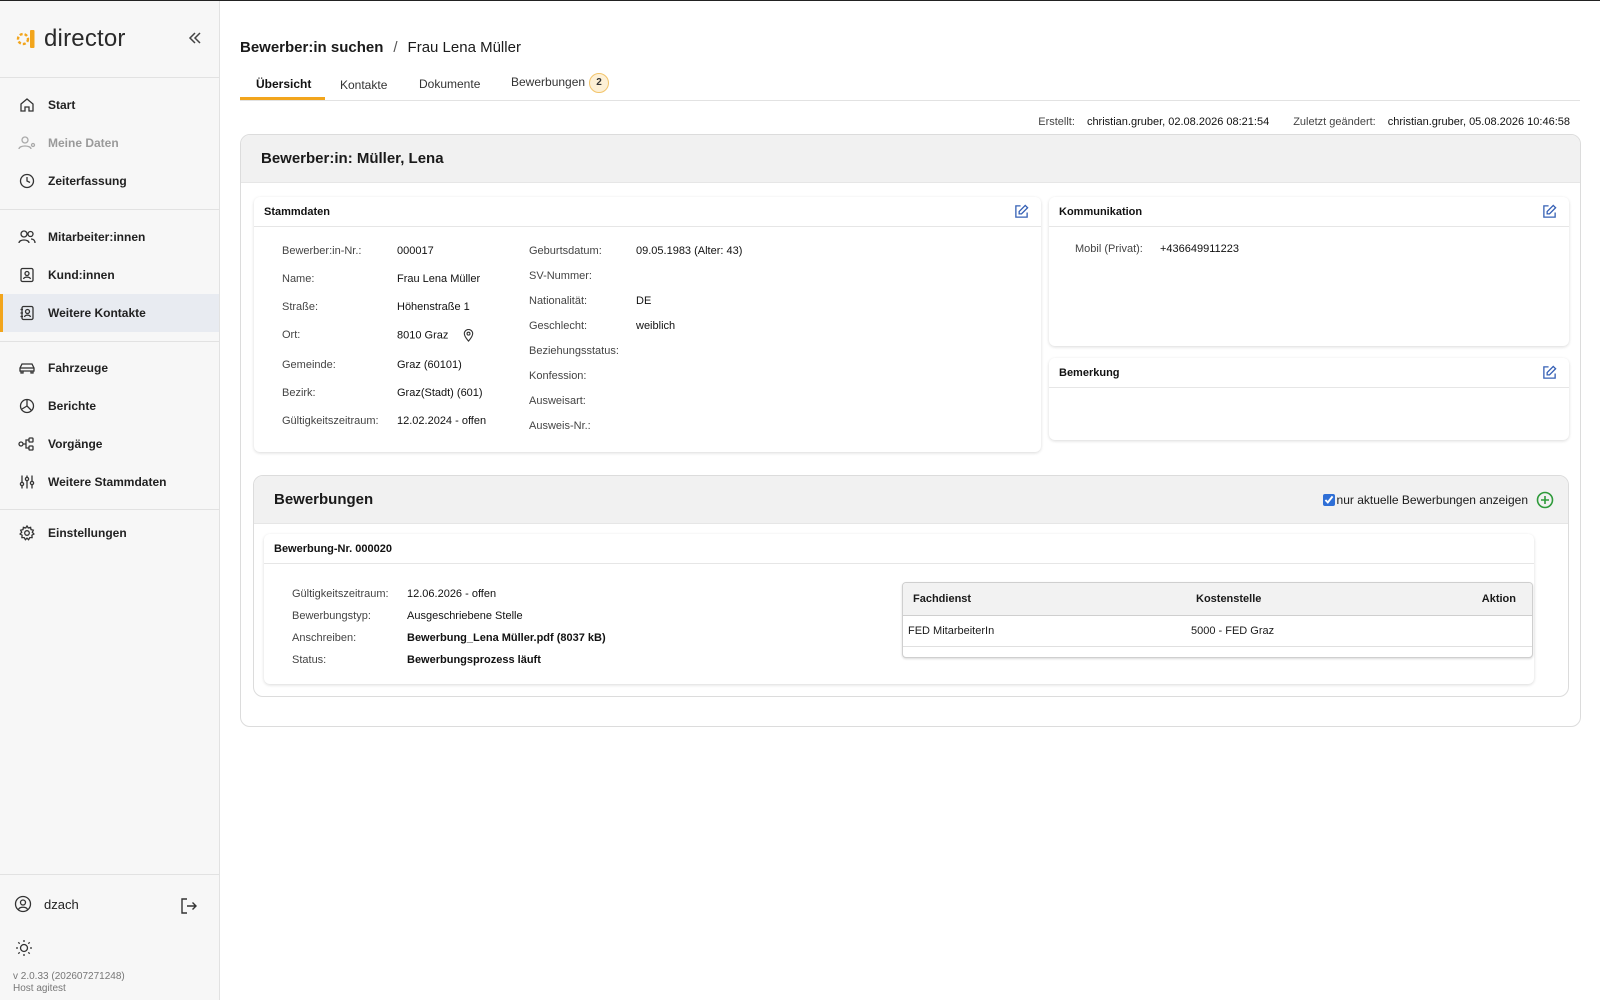 This screenshot has height=1000, width=1600. I want to click on field-ort: Ort: 8010 Graz, so click(378, 335).